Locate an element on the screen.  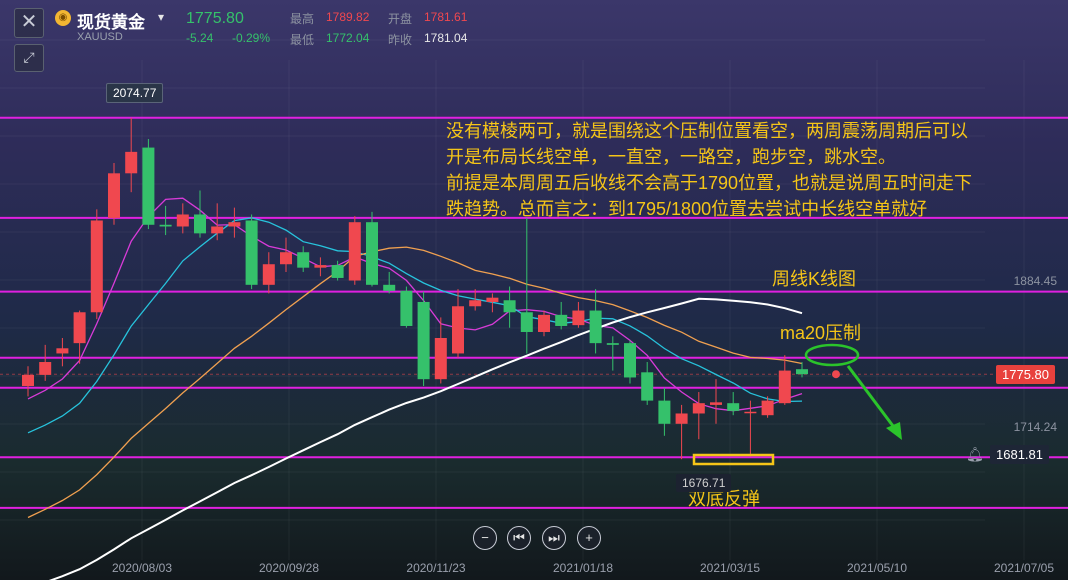
high-value: 1789.82 is located at coordinates (348, 17).